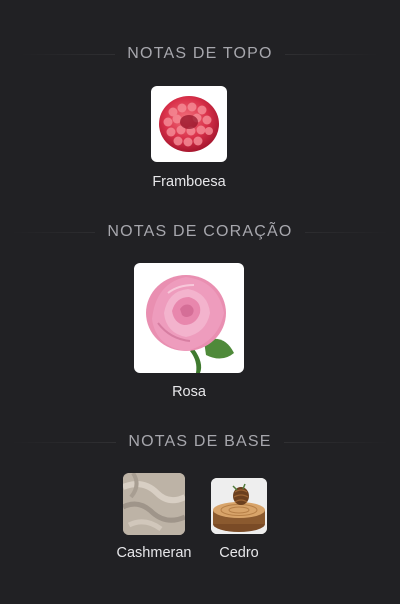 The height and width of the screenshot is (604, 400). I want to click on note-tile-rosa, so click(189, 318).